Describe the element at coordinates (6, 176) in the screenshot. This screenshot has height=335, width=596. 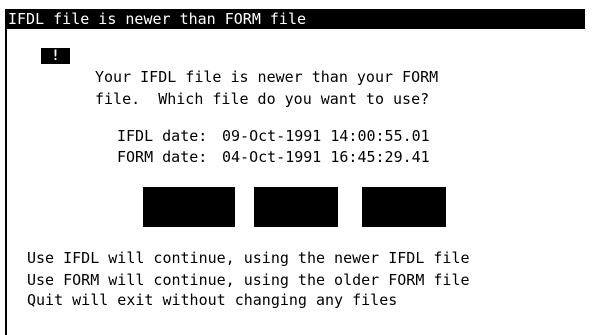
I see `dialog-frame-left` at that location.